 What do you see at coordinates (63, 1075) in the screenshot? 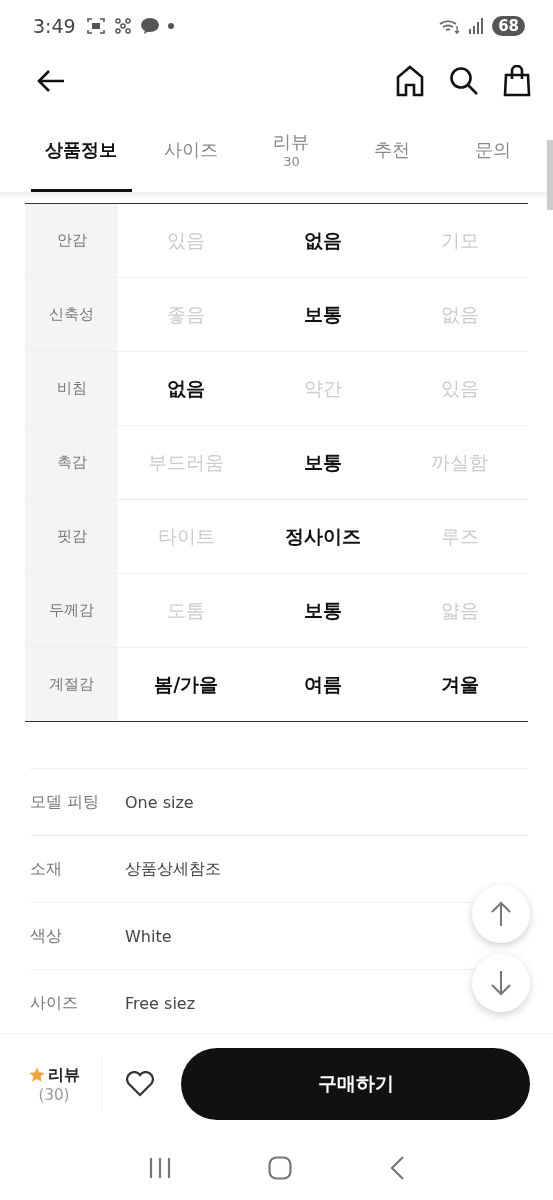
I see `review-label: 리뷰` at bounding box center [63, 1075].